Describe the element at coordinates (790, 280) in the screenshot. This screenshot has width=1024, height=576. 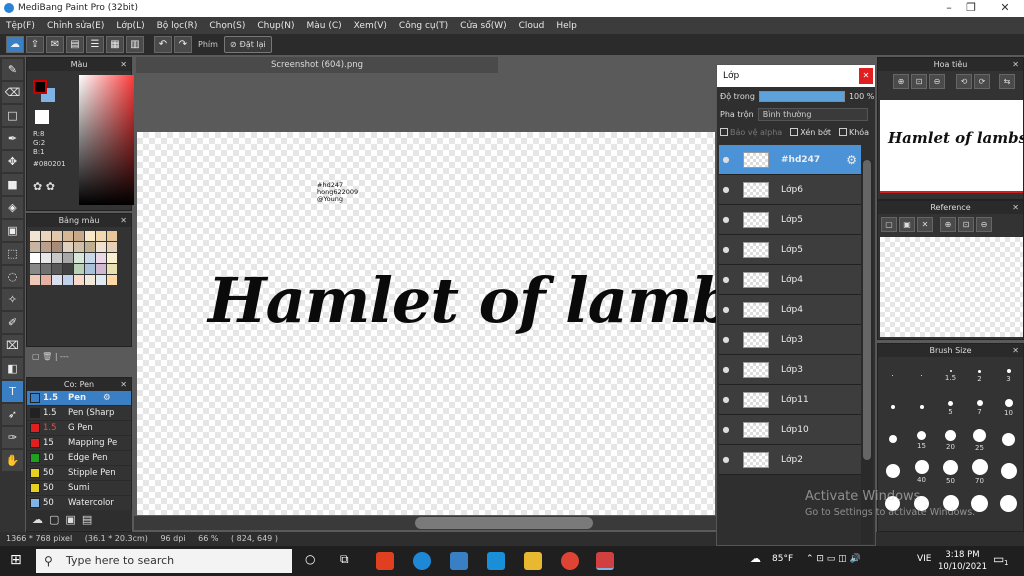
I see `layer-row: ● Lớp4` at that location.